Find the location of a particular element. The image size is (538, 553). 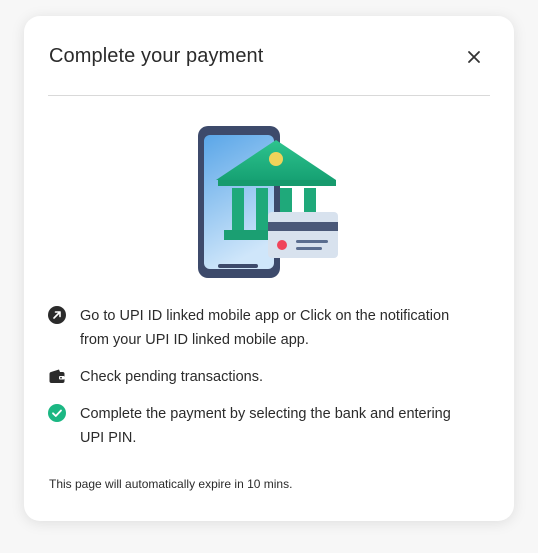

step-check-pending: Check pending transactions. is located at coordinates (263, 377).